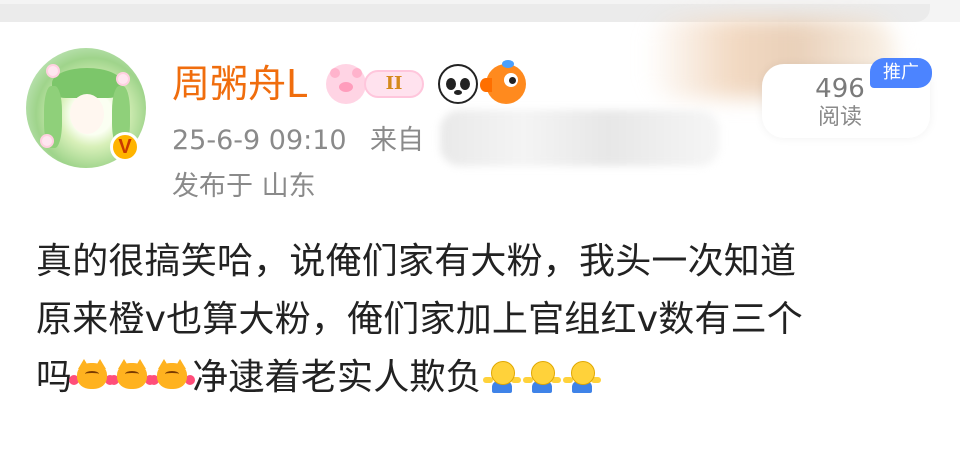 This screenshot has width=960, height=458. What do you see at coordinates (346, 84) in the screenshot?
I see `pink-pig-icon` at bounding box center [346, 84].